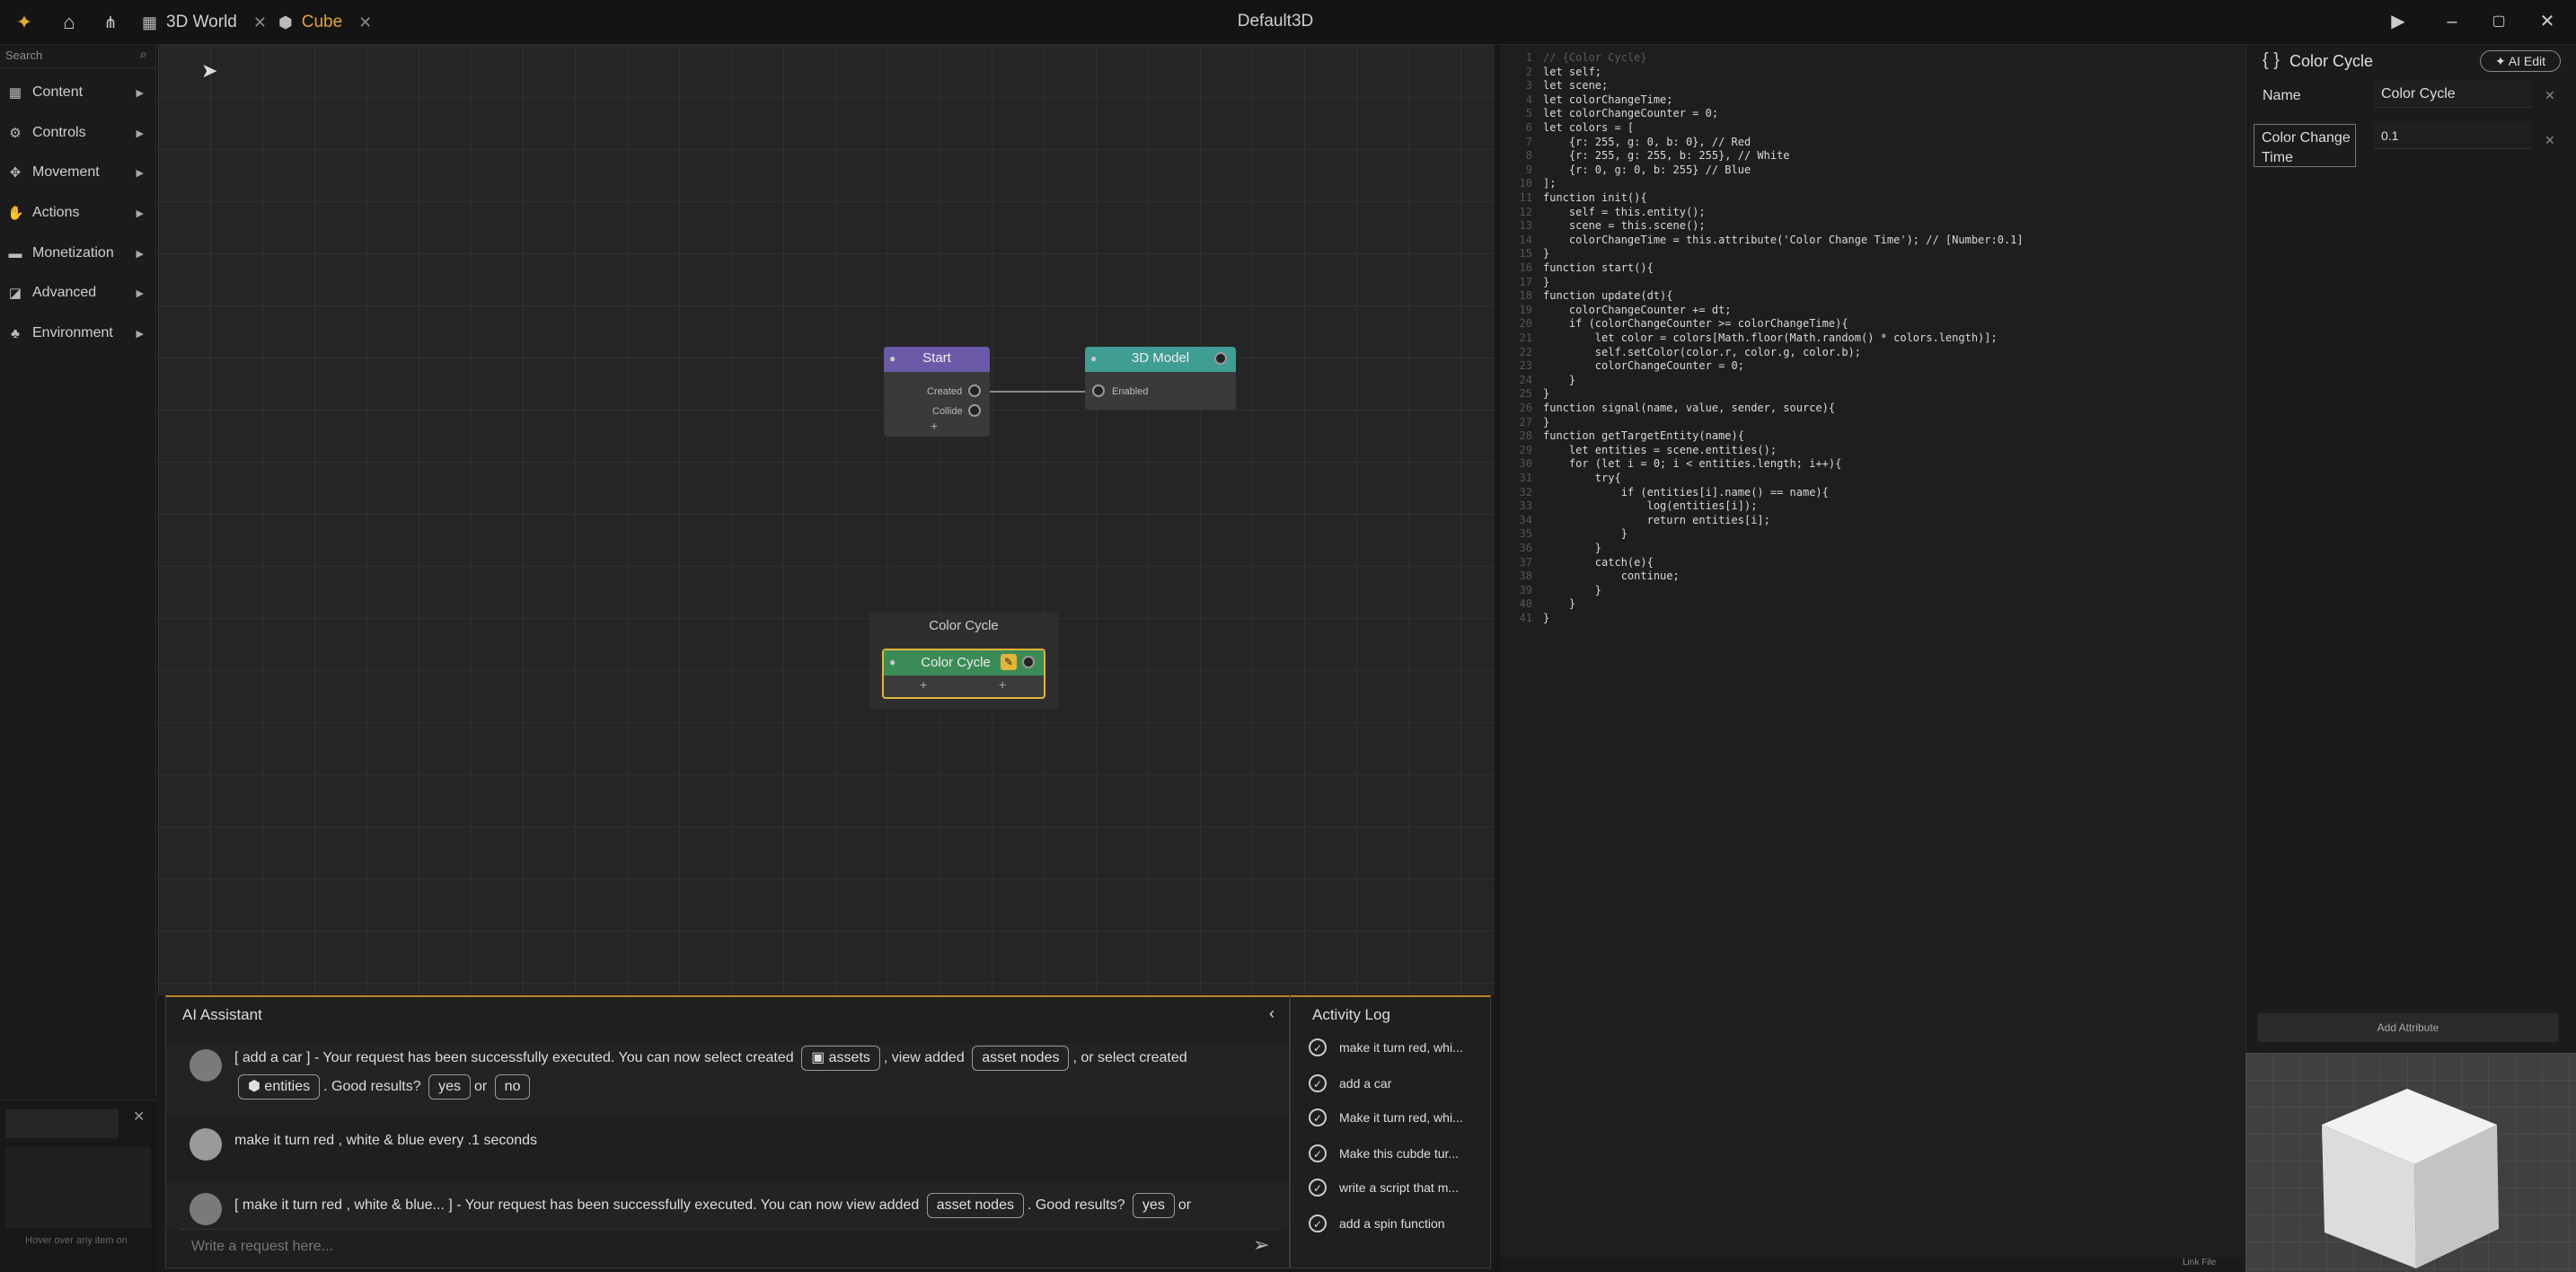  Describe the element at coordinates (1528, 86) in the screenshot. I see `line-number: 3` at that location.